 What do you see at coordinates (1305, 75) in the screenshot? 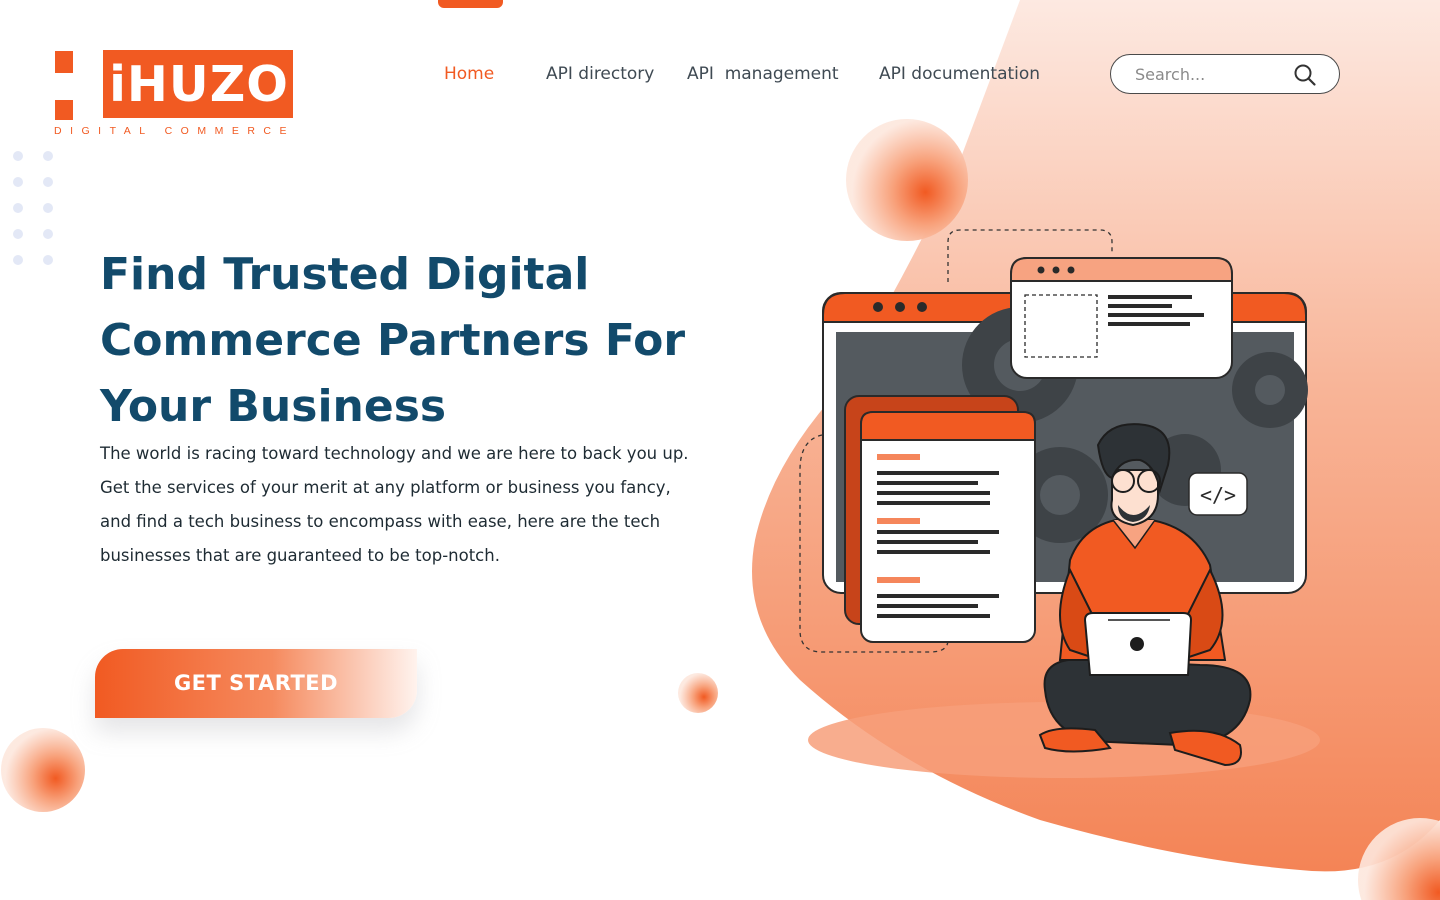
I see `search-icon` at bounding box center [1305, 75].